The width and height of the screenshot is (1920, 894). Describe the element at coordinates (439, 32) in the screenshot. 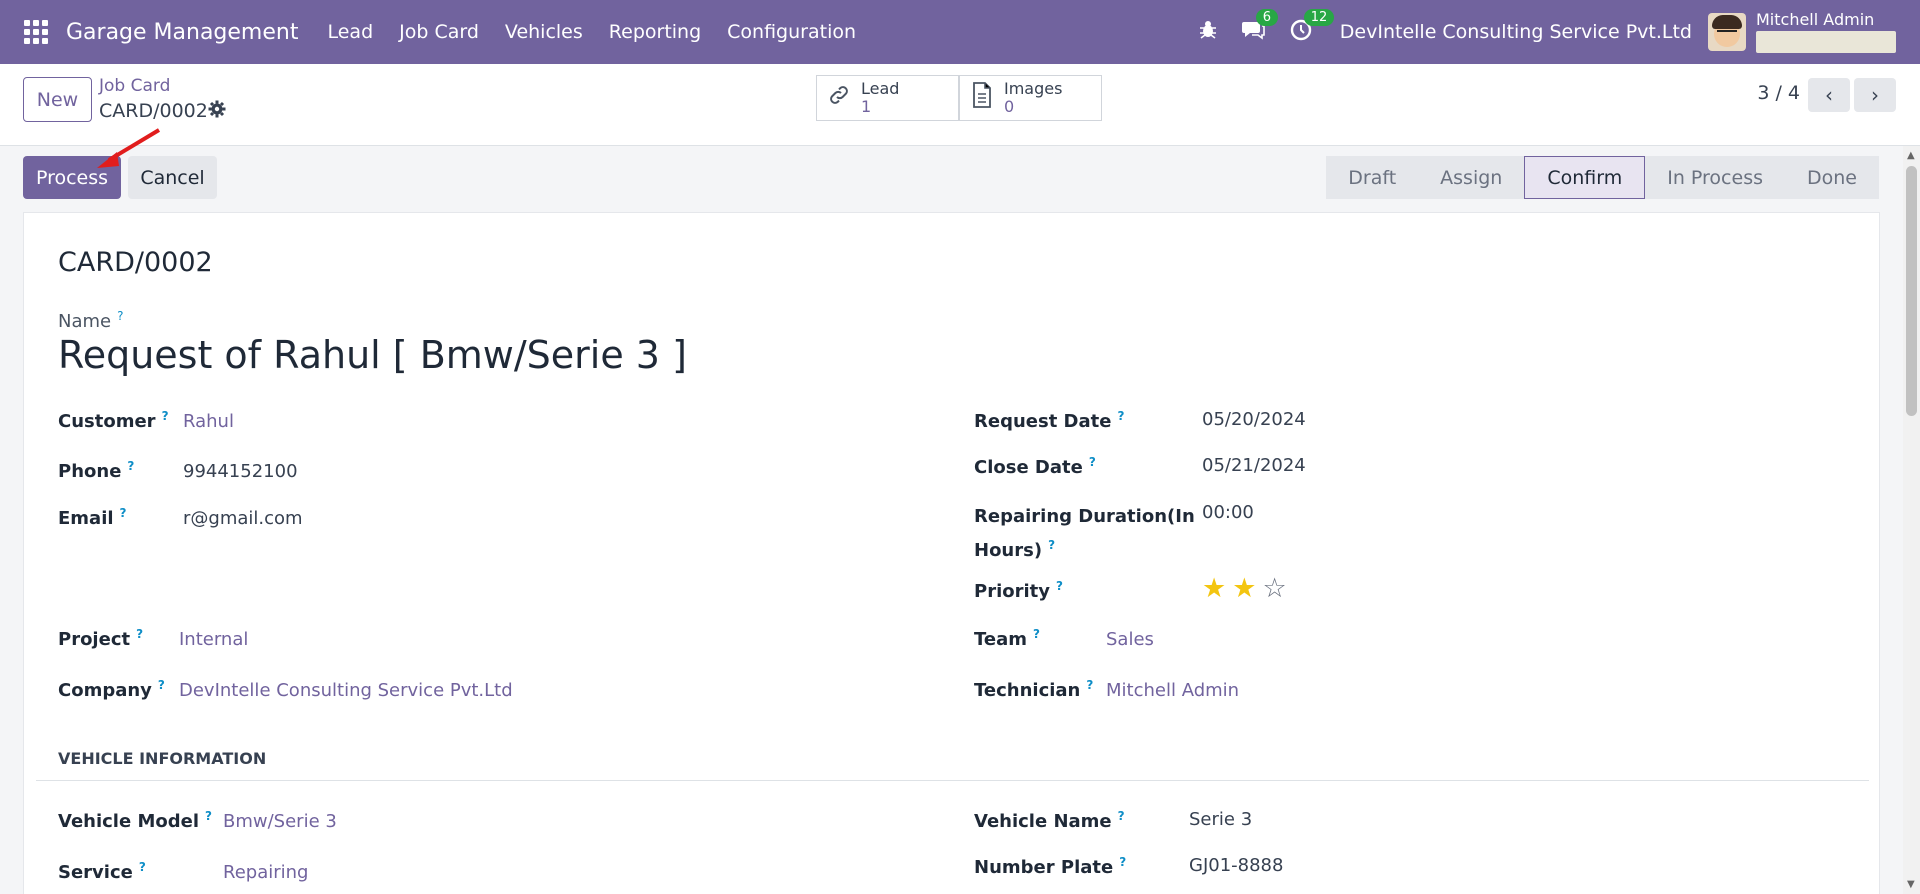

I see `menu-job-card: Job Card` at that location.